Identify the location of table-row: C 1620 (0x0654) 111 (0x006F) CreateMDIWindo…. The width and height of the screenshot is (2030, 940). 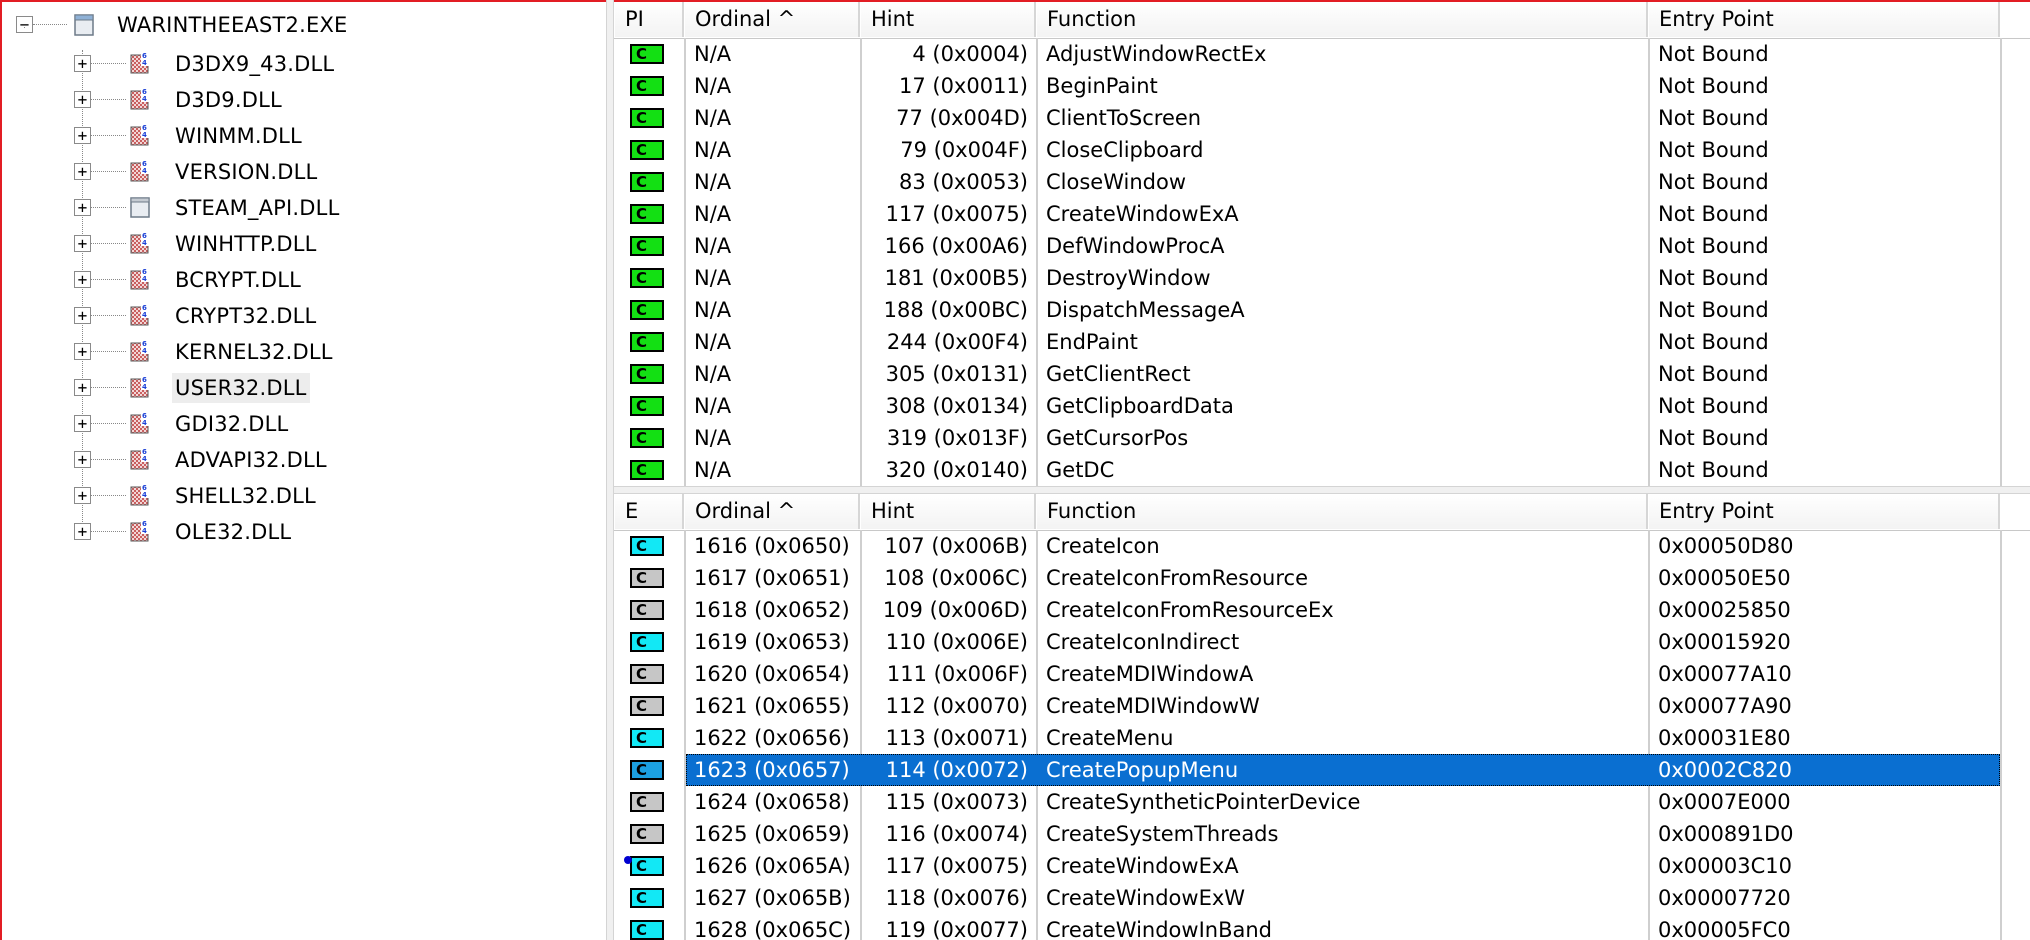
(1322, 674).